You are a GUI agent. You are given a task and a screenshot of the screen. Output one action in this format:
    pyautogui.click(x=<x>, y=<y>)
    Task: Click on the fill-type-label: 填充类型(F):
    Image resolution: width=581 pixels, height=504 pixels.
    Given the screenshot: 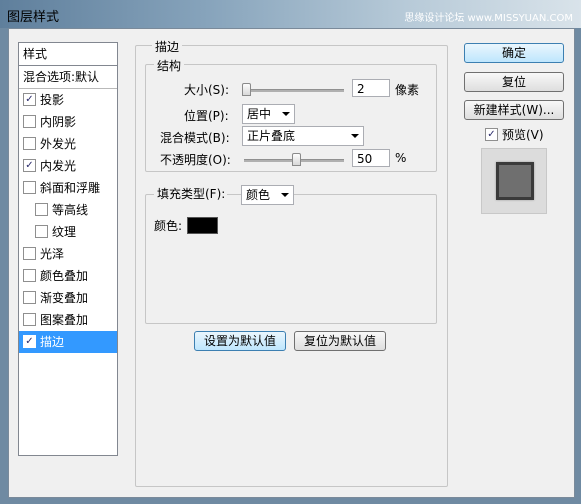 What is the action you would take?
    pyautogui.click(x=191, y=194)
    